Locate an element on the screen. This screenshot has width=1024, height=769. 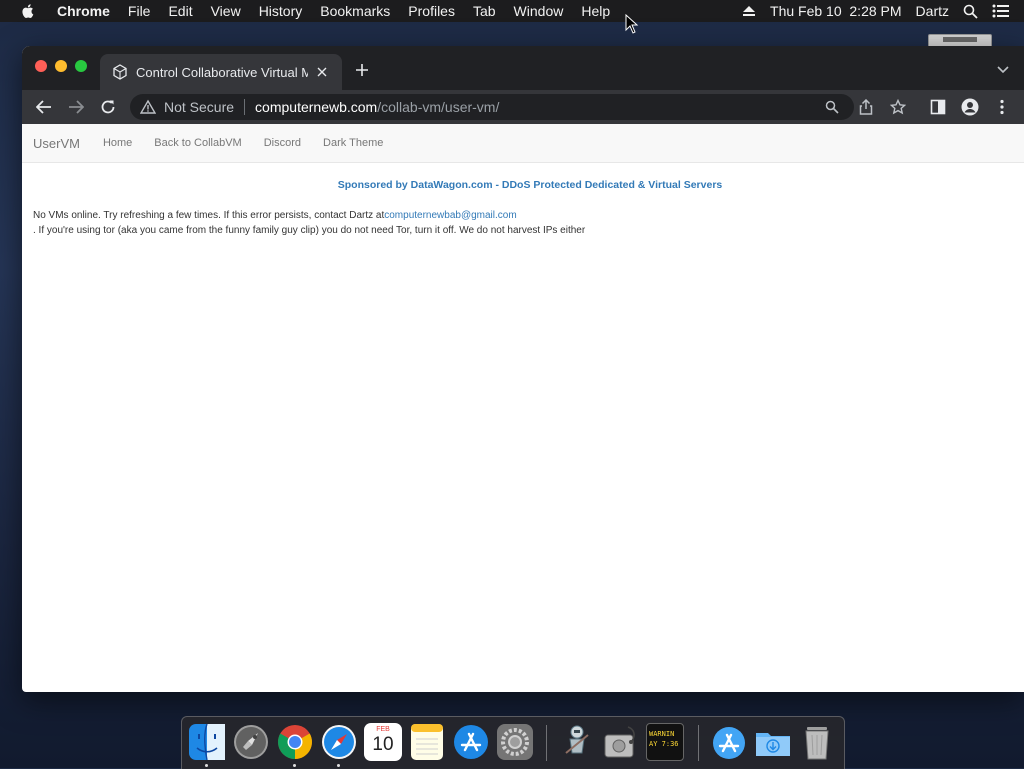
share-icon is located at coordinates (866, 107).